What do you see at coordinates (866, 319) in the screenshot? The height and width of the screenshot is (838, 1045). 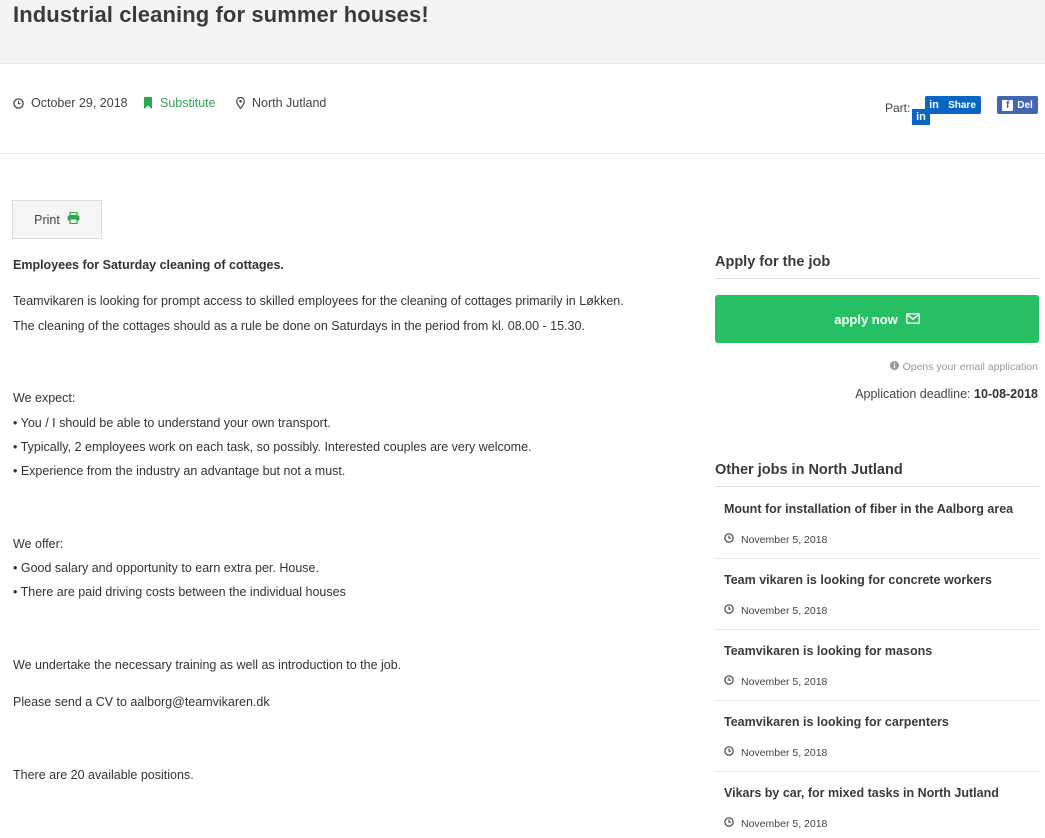 I see `apply-now-label: apply now` at bounding box center [866, 319].